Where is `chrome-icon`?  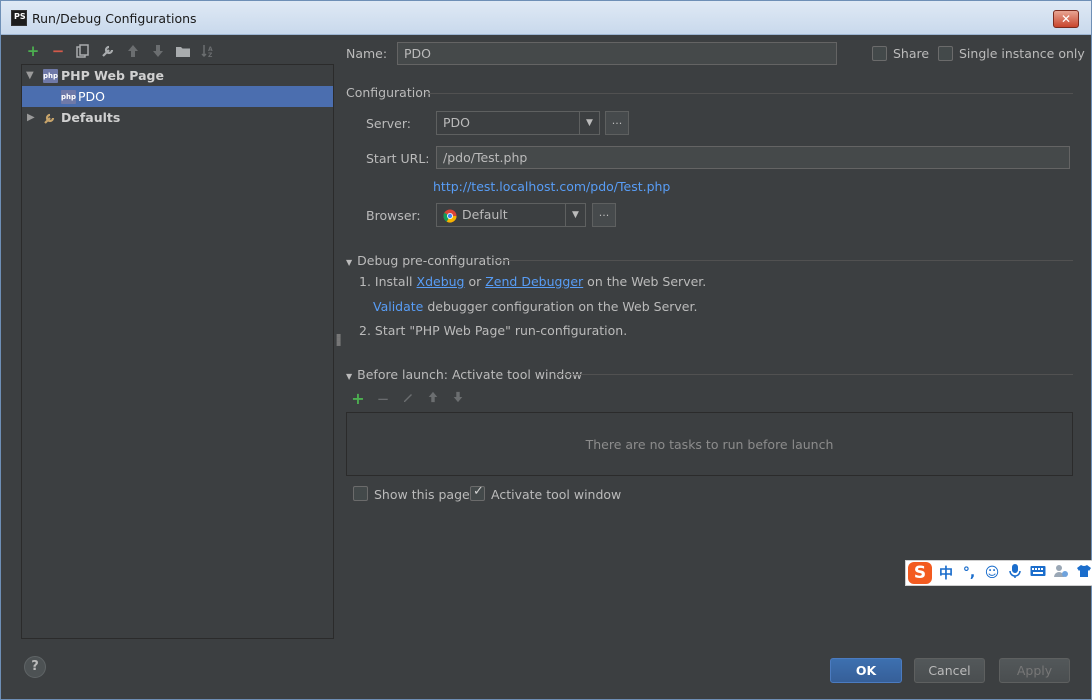 chrome-icon is located at coordinates (450, 219).